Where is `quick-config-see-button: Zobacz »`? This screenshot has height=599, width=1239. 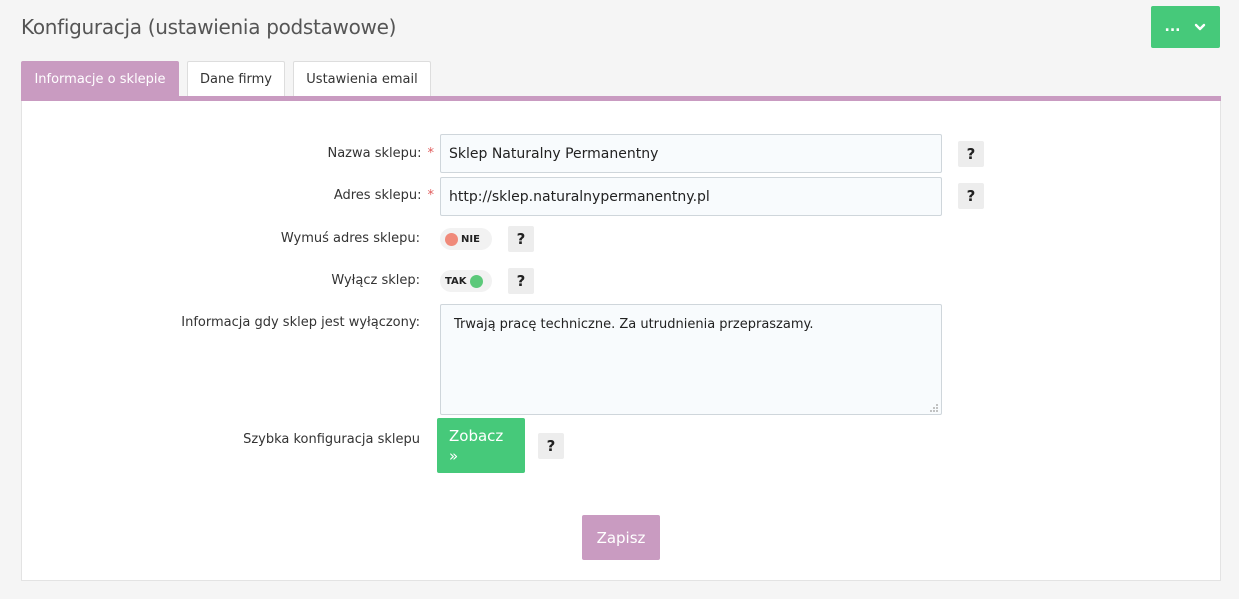 quick-config-see-button: Zobacz » is located at coordinates (481, 445).